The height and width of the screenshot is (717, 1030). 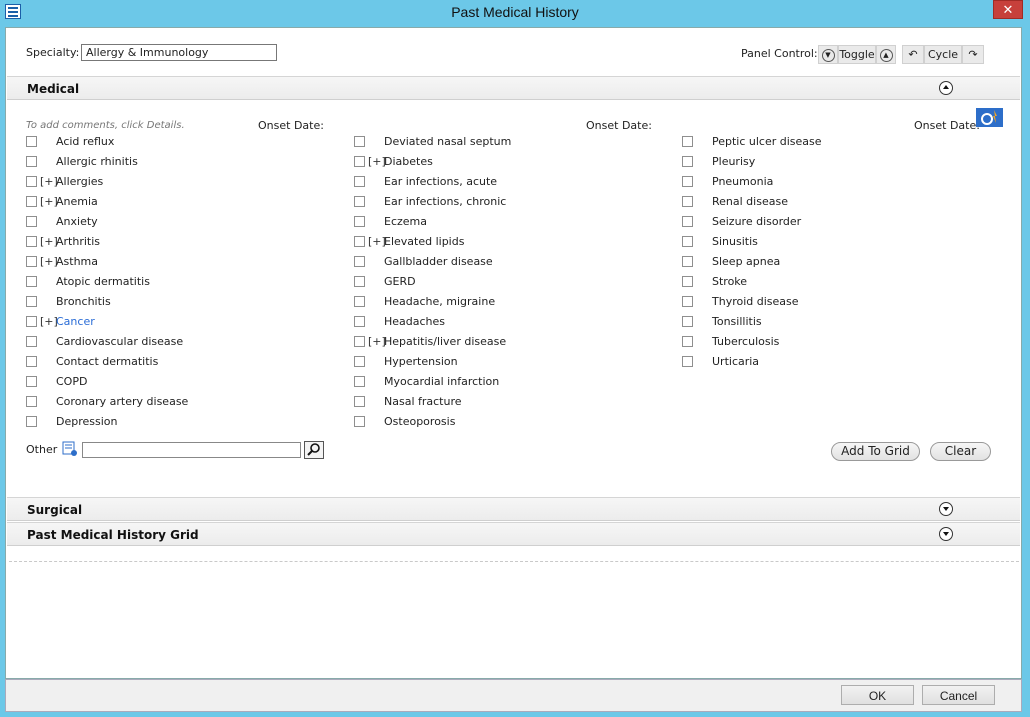 I want to click on condition-label: Diabetes, so click(x=408, y=161).